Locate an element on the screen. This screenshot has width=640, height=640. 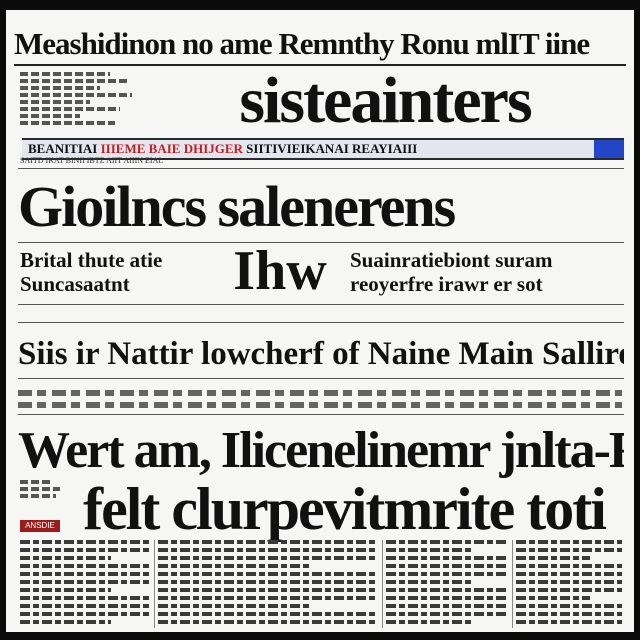
page-border-top is located at coordinates (320, 5).